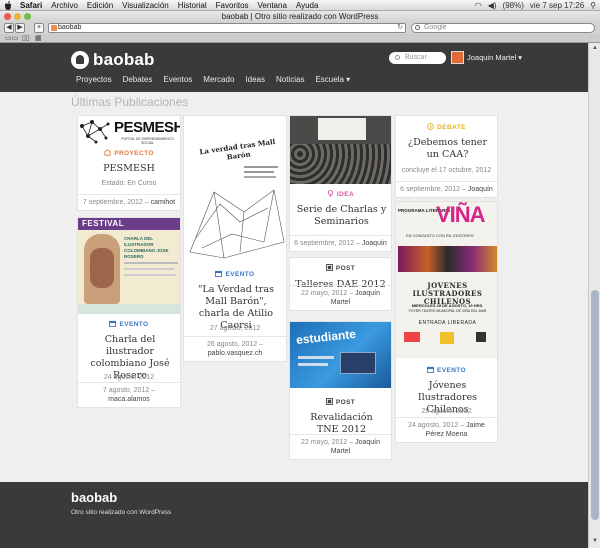 The width and height of the screenshot is (600, 548). What do you see at coordinates (446, 170) in the screenshot?
I see `debate-deadline: concluye el 17 octubre, 2012` at bounding box center [446, 170].